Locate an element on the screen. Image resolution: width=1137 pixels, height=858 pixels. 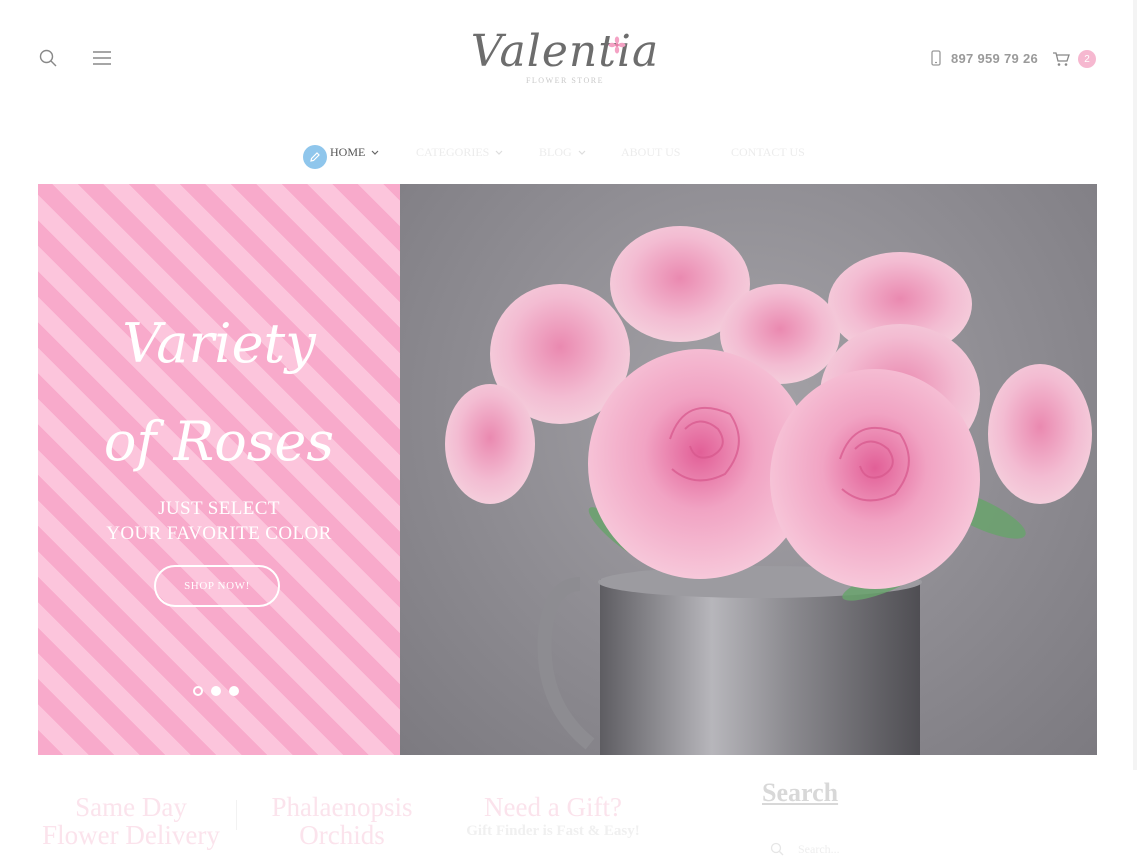
scrollbar-track is located at coordinates (1135, 385).